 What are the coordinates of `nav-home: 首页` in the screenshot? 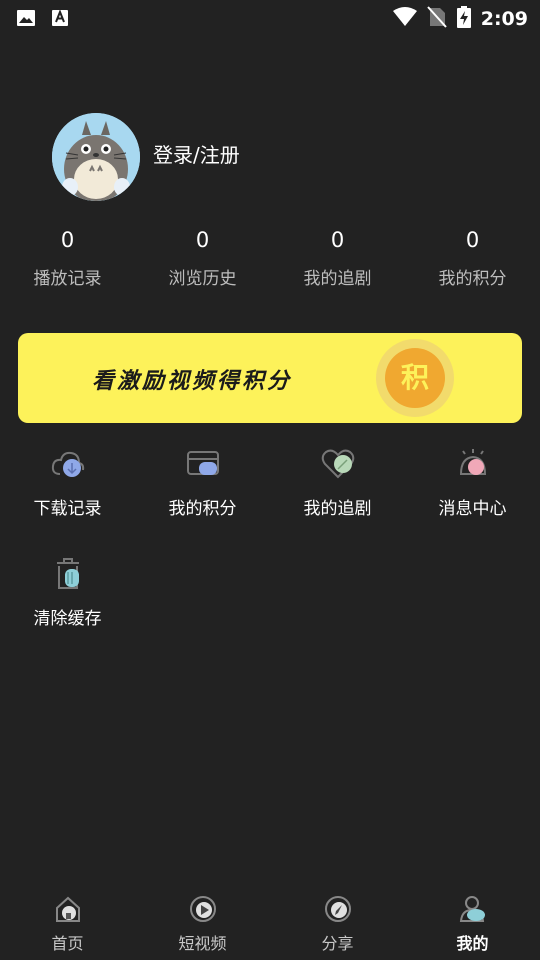 It's located at (67, 924).